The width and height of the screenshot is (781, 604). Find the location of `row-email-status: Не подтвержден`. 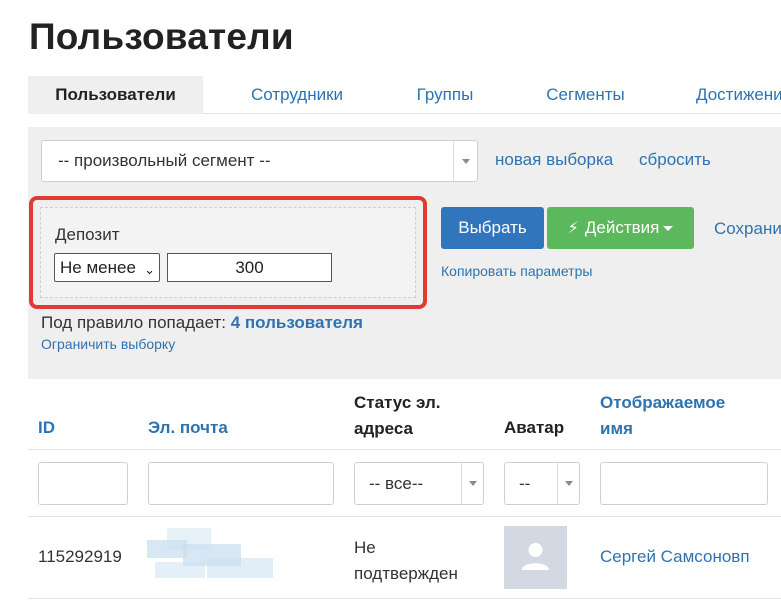

row-email-status: Не подтвержден is located at coordinates (406, 561).